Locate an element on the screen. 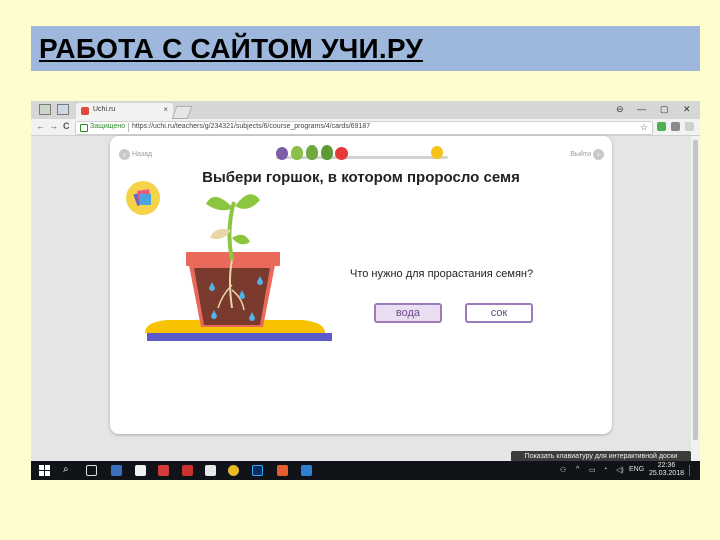  exit-button: Выйти › is located at coordinates (586, 155).